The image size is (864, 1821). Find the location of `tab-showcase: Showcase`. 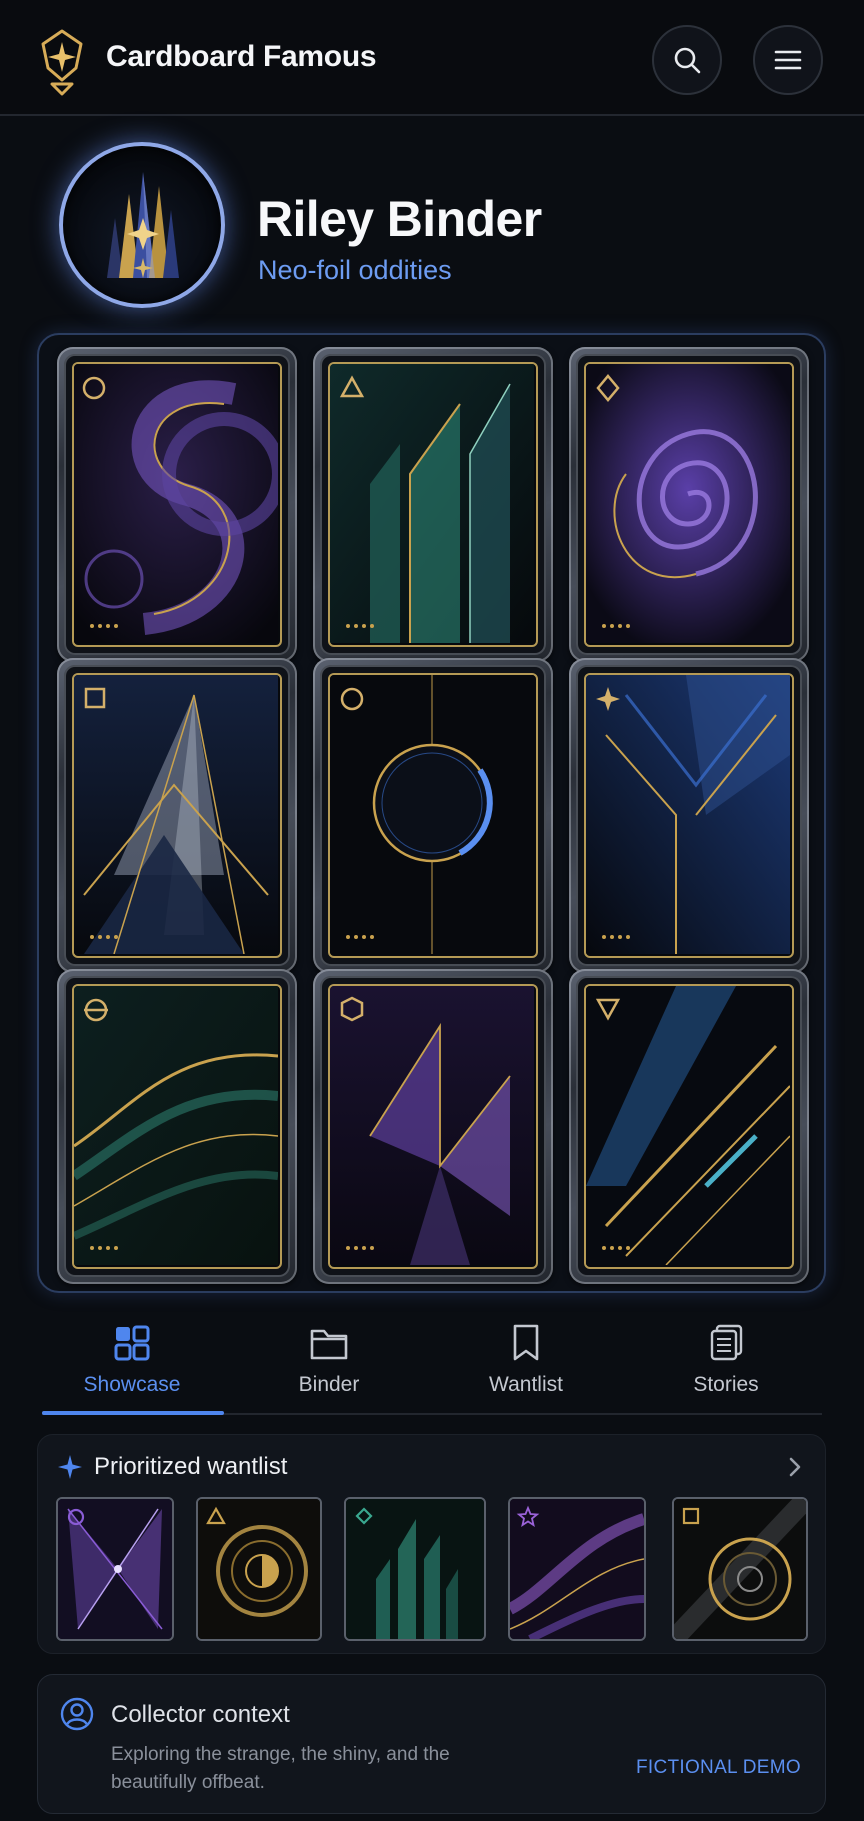

tab-showcase: Showcase is located at coordinates (133, 1365).